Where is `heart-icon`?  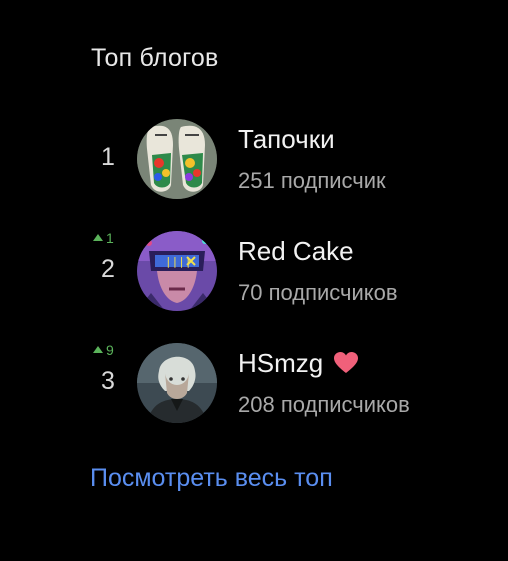
heart-icon is located at coordinates (346, 362).